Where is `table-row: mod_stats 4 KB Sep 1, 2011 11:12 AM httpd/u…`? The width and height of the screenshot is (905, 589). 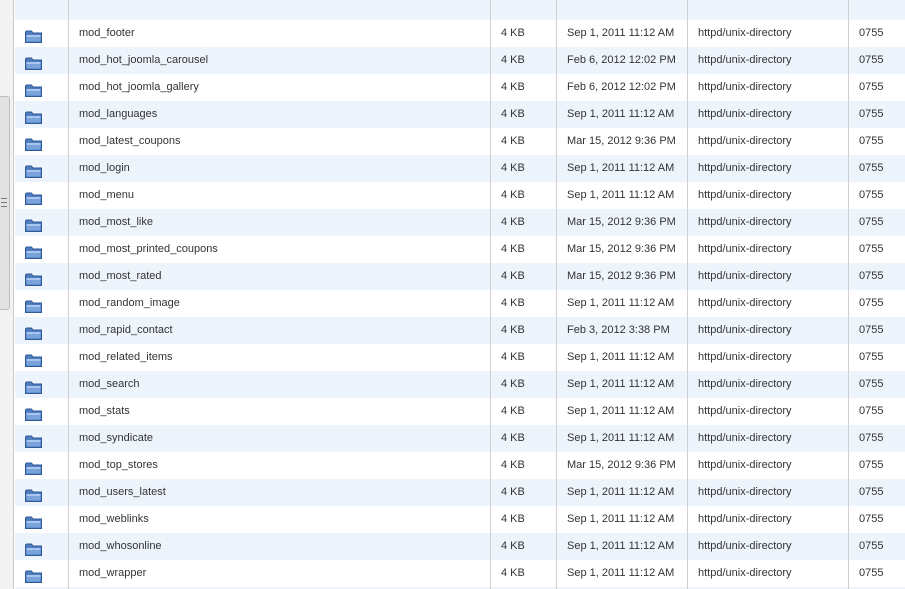 table-row: mod_stats 4 KB Sep 1, 2011 11:12 AM httpd/u… is located at coordinates (460, 411).